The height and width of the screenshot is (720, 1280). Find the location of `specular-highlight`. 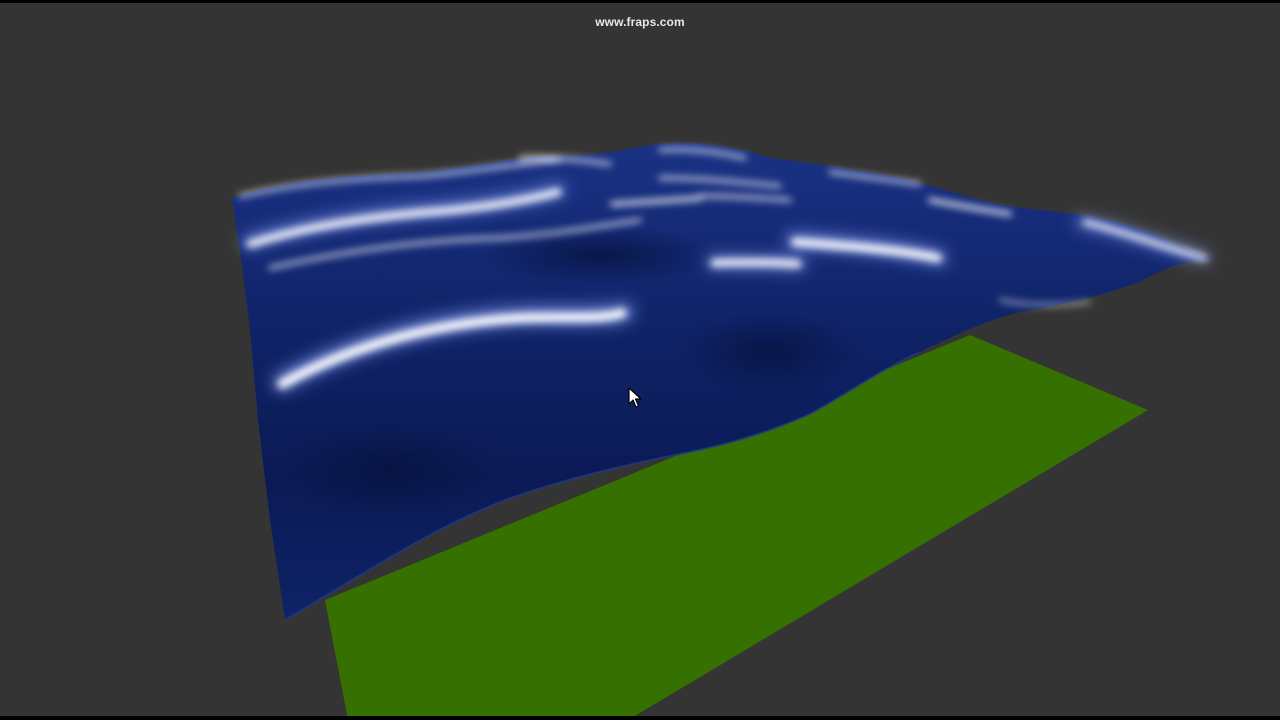

specular-highlight is located at coordinates (756, 263).